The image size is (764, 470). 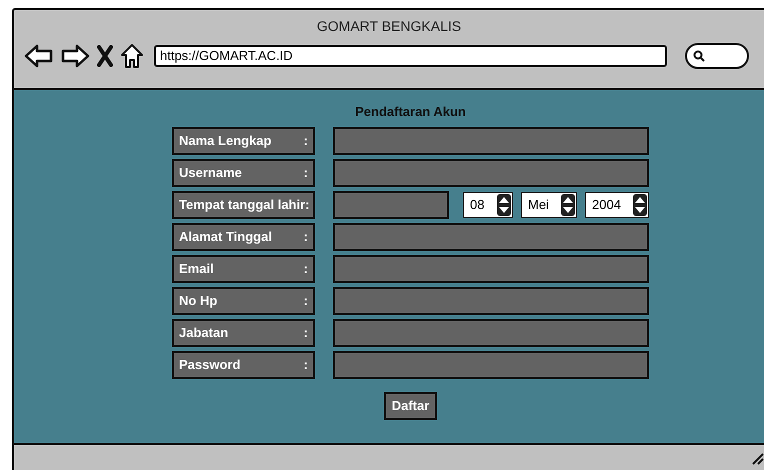 What do you see at coordinates (617, 205) in the screenshot?
I see `spinner-field: 2004` at bounding box center [617, 205].